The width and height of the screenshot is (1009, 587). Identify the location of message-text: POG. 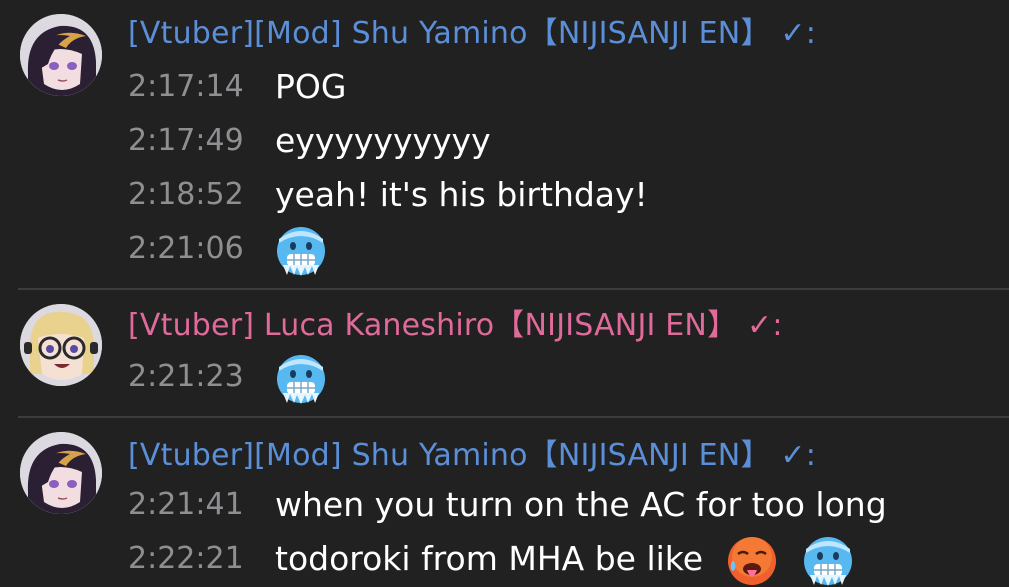
(311, 86).